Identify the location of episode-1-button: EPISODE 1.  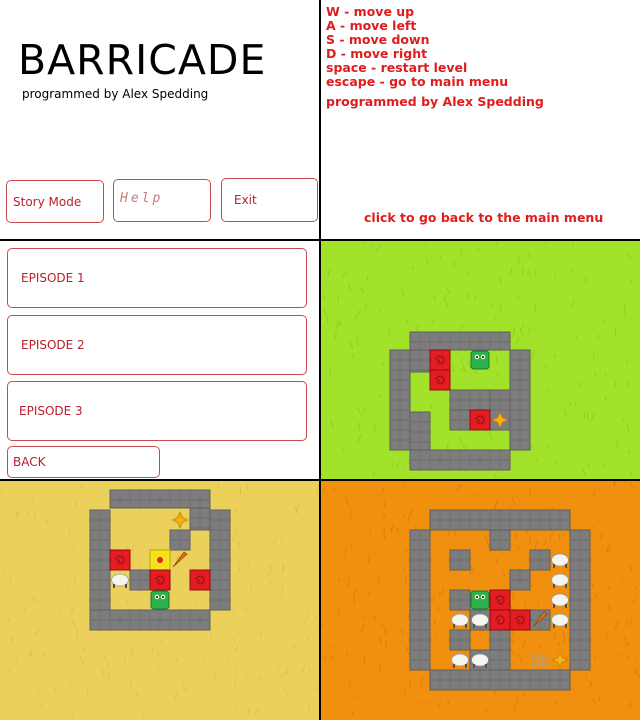
(157, 278).